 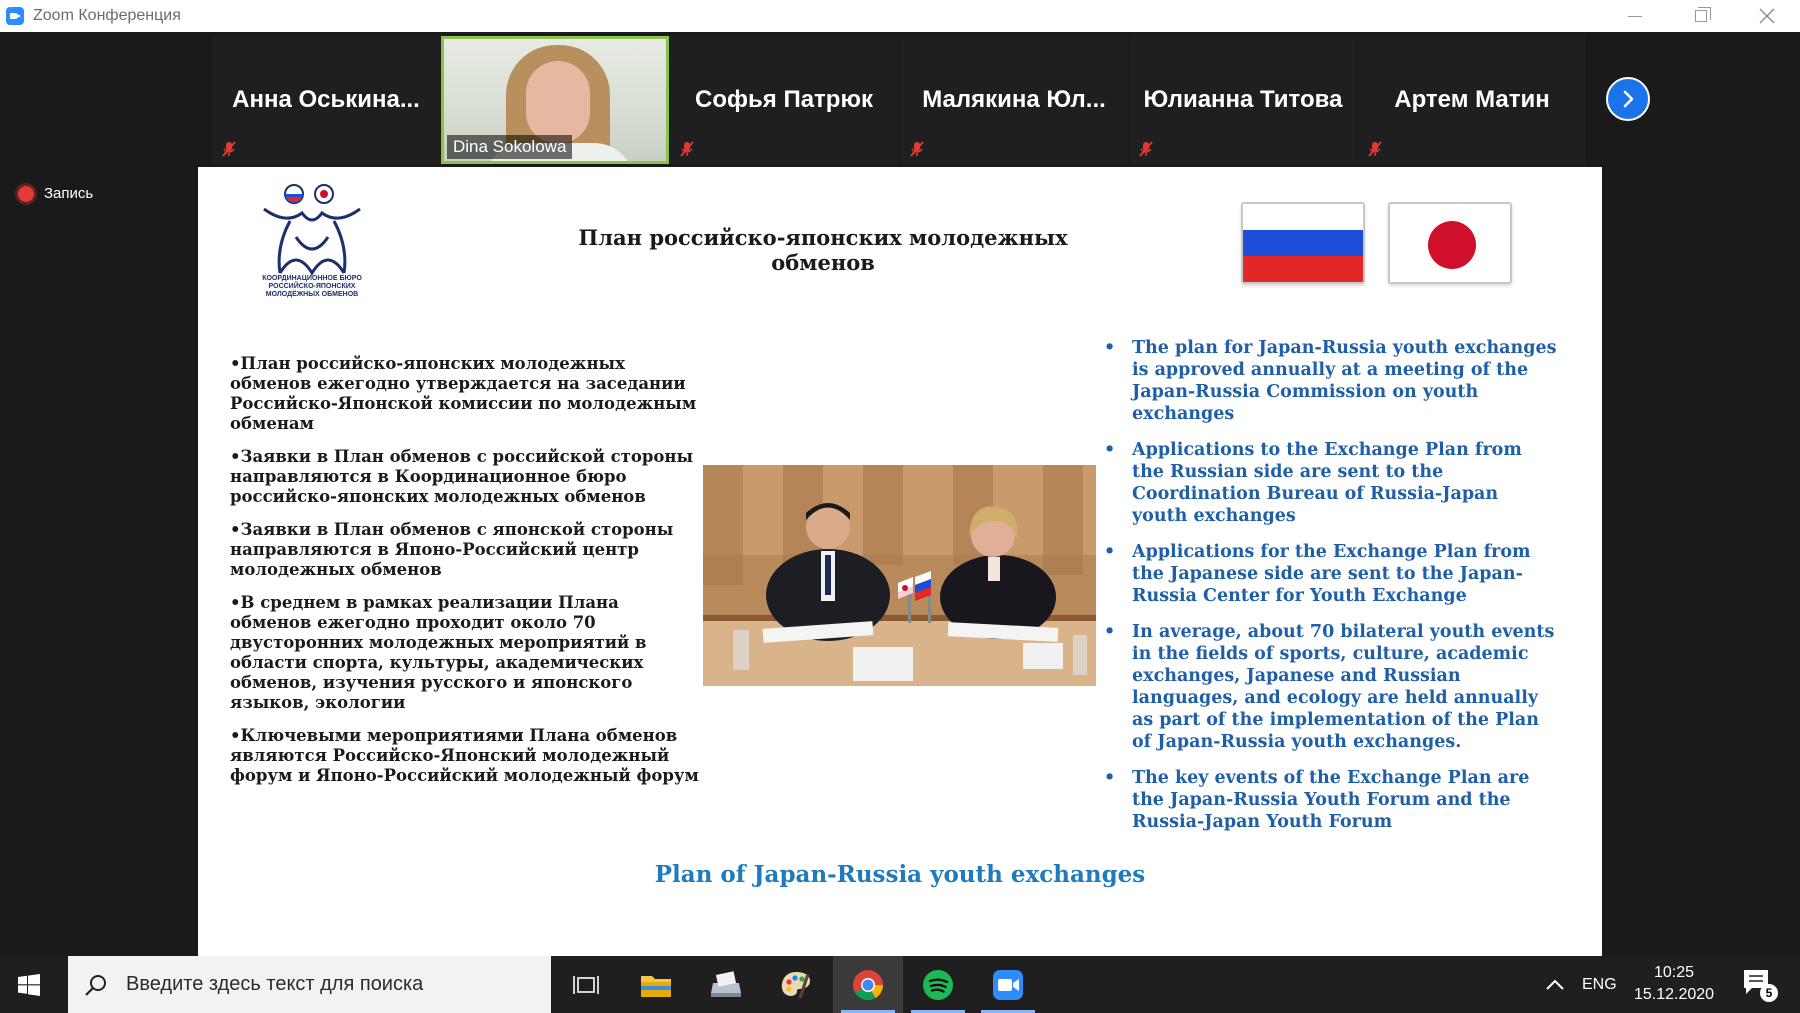 I want to click on zoom-app-icon, so click(x=15, y=16).